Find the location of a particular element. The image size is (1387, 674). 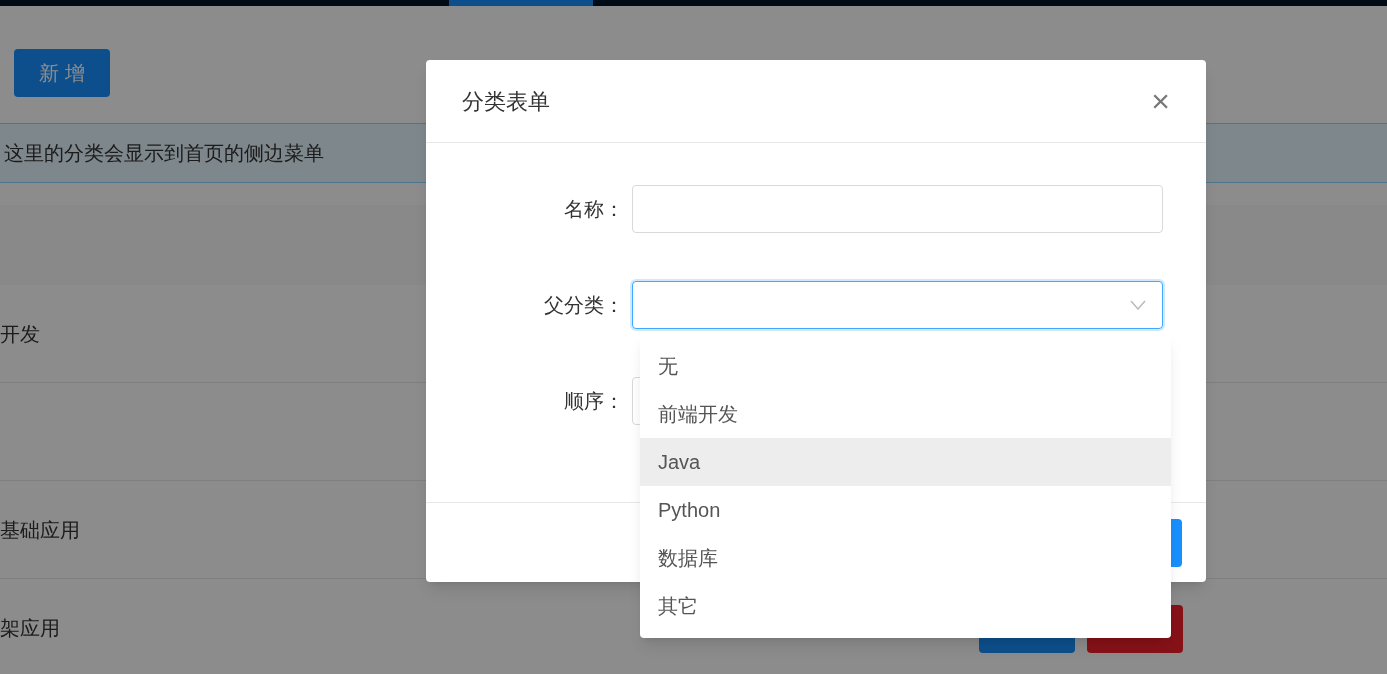

chevron-down-icon is located at coordinates (1138, 305).